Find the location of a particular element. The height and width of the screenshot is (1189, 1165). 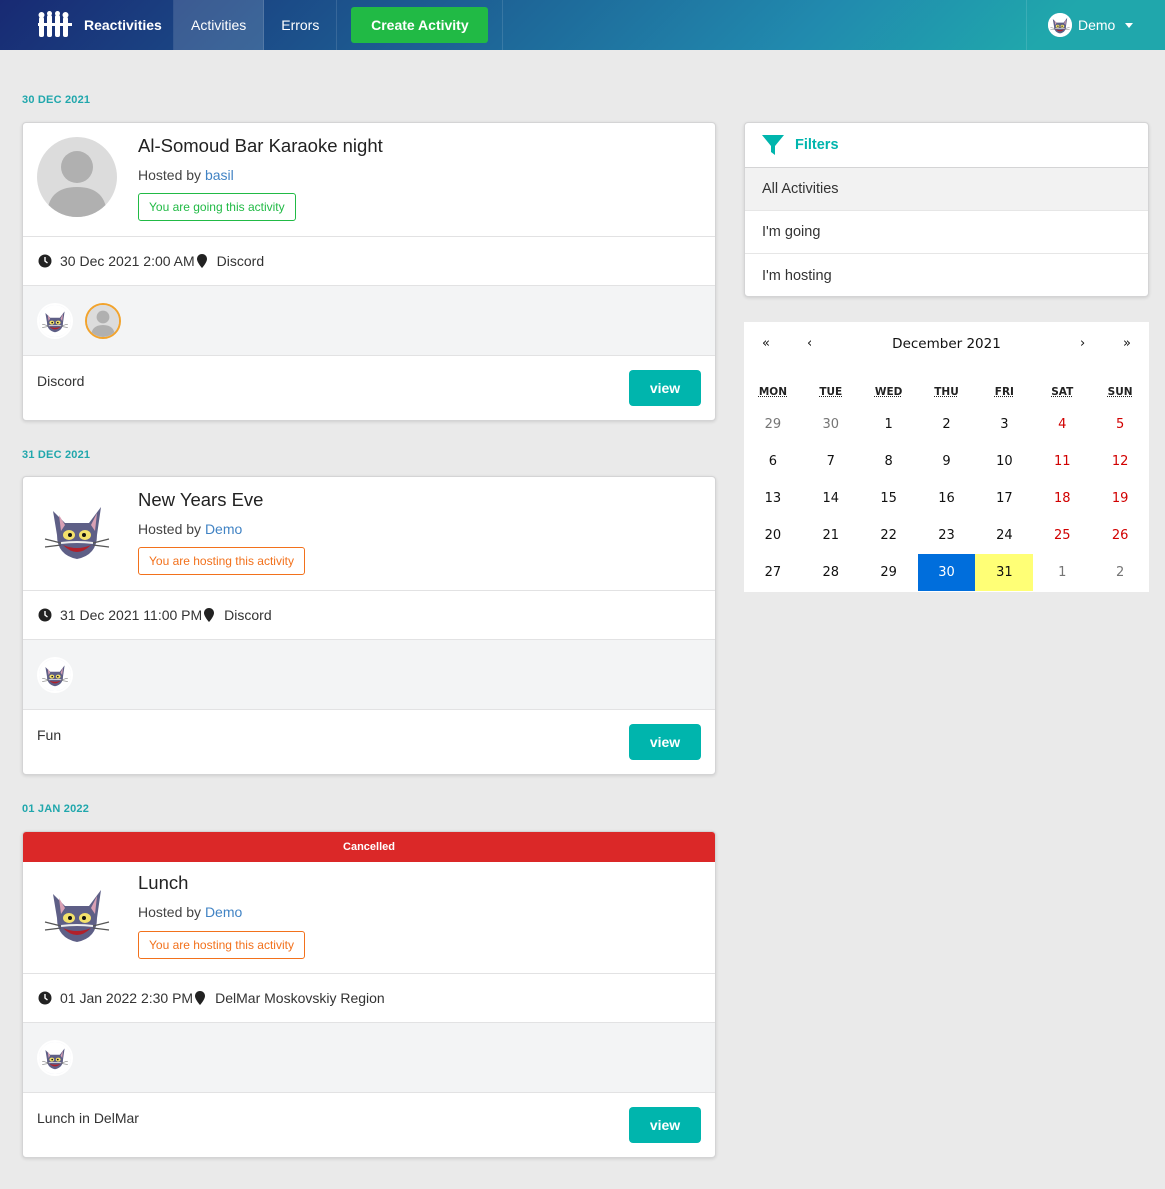

calendar-day: 17 is located at coordinates (1004, 498).